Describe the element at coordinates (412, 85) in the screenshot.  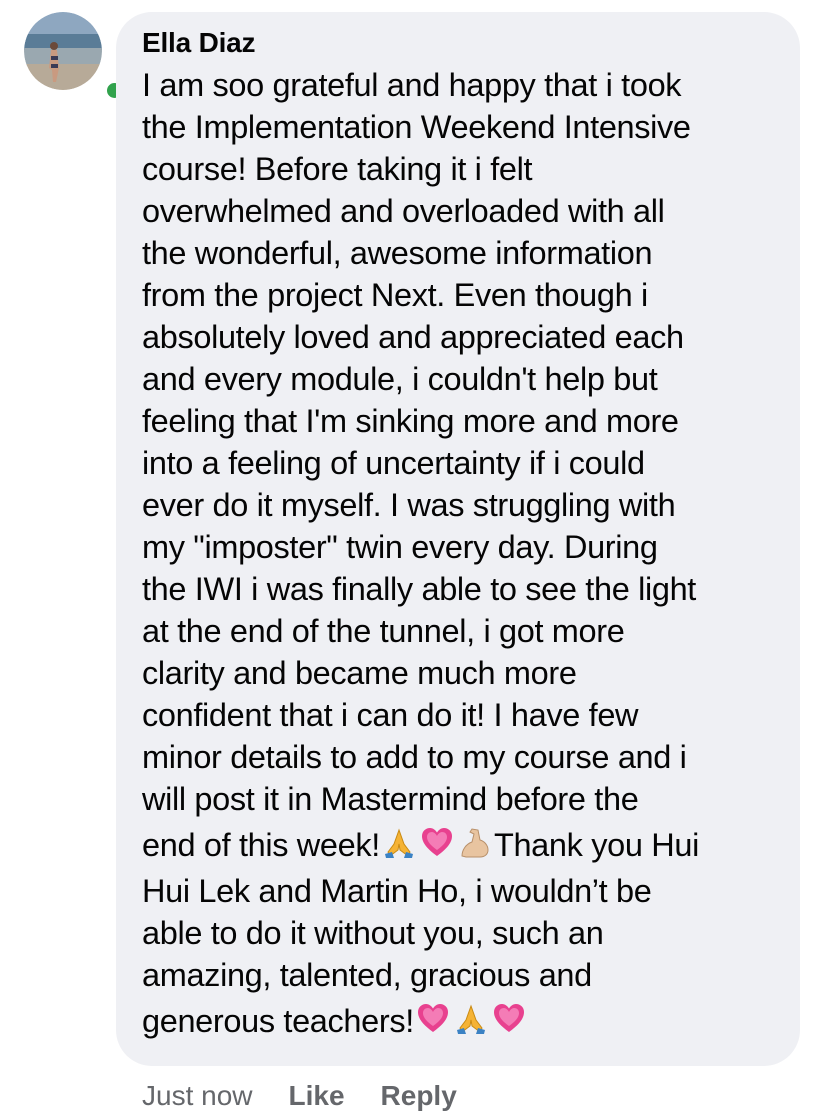
I see `comment-line: I am soo grateful and happy that i took` at that location.